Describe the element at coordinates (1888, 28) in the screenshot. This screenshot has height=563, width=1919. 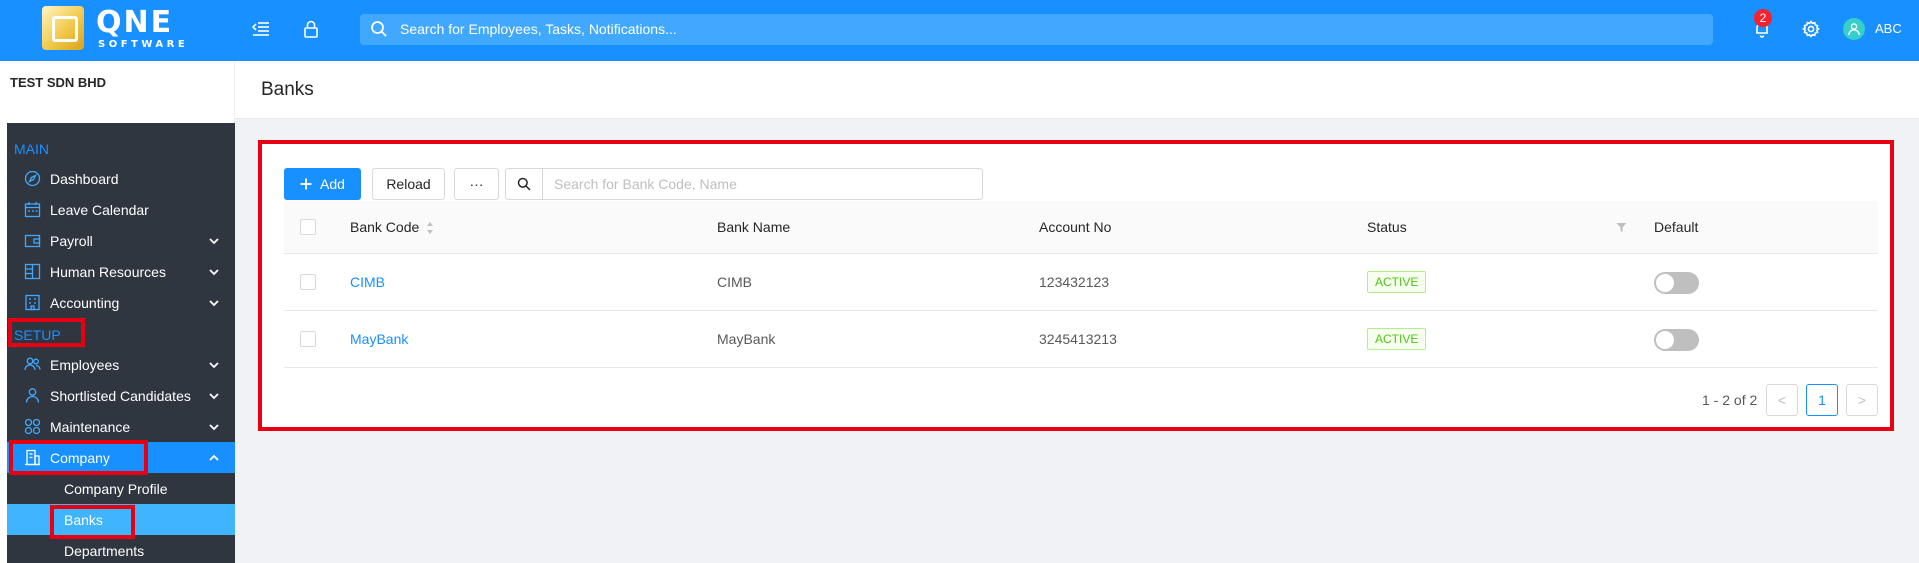
I see `user-name: ABC` at that location.